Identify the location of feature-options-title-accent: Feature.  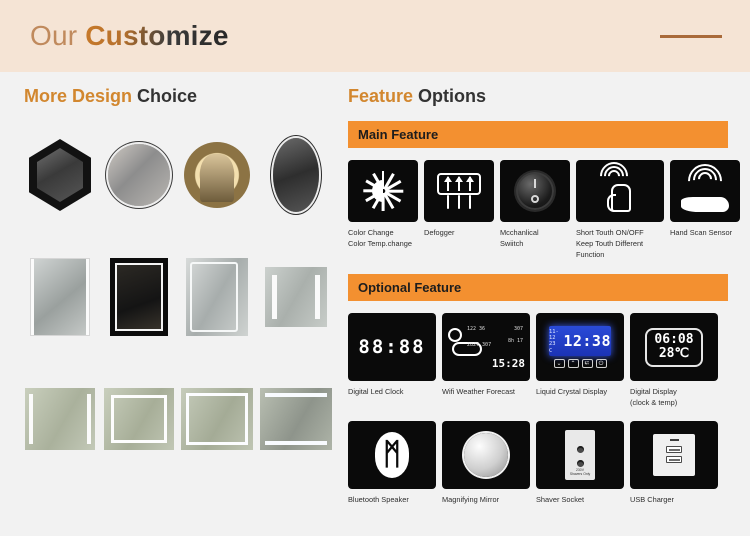
(381, 96).